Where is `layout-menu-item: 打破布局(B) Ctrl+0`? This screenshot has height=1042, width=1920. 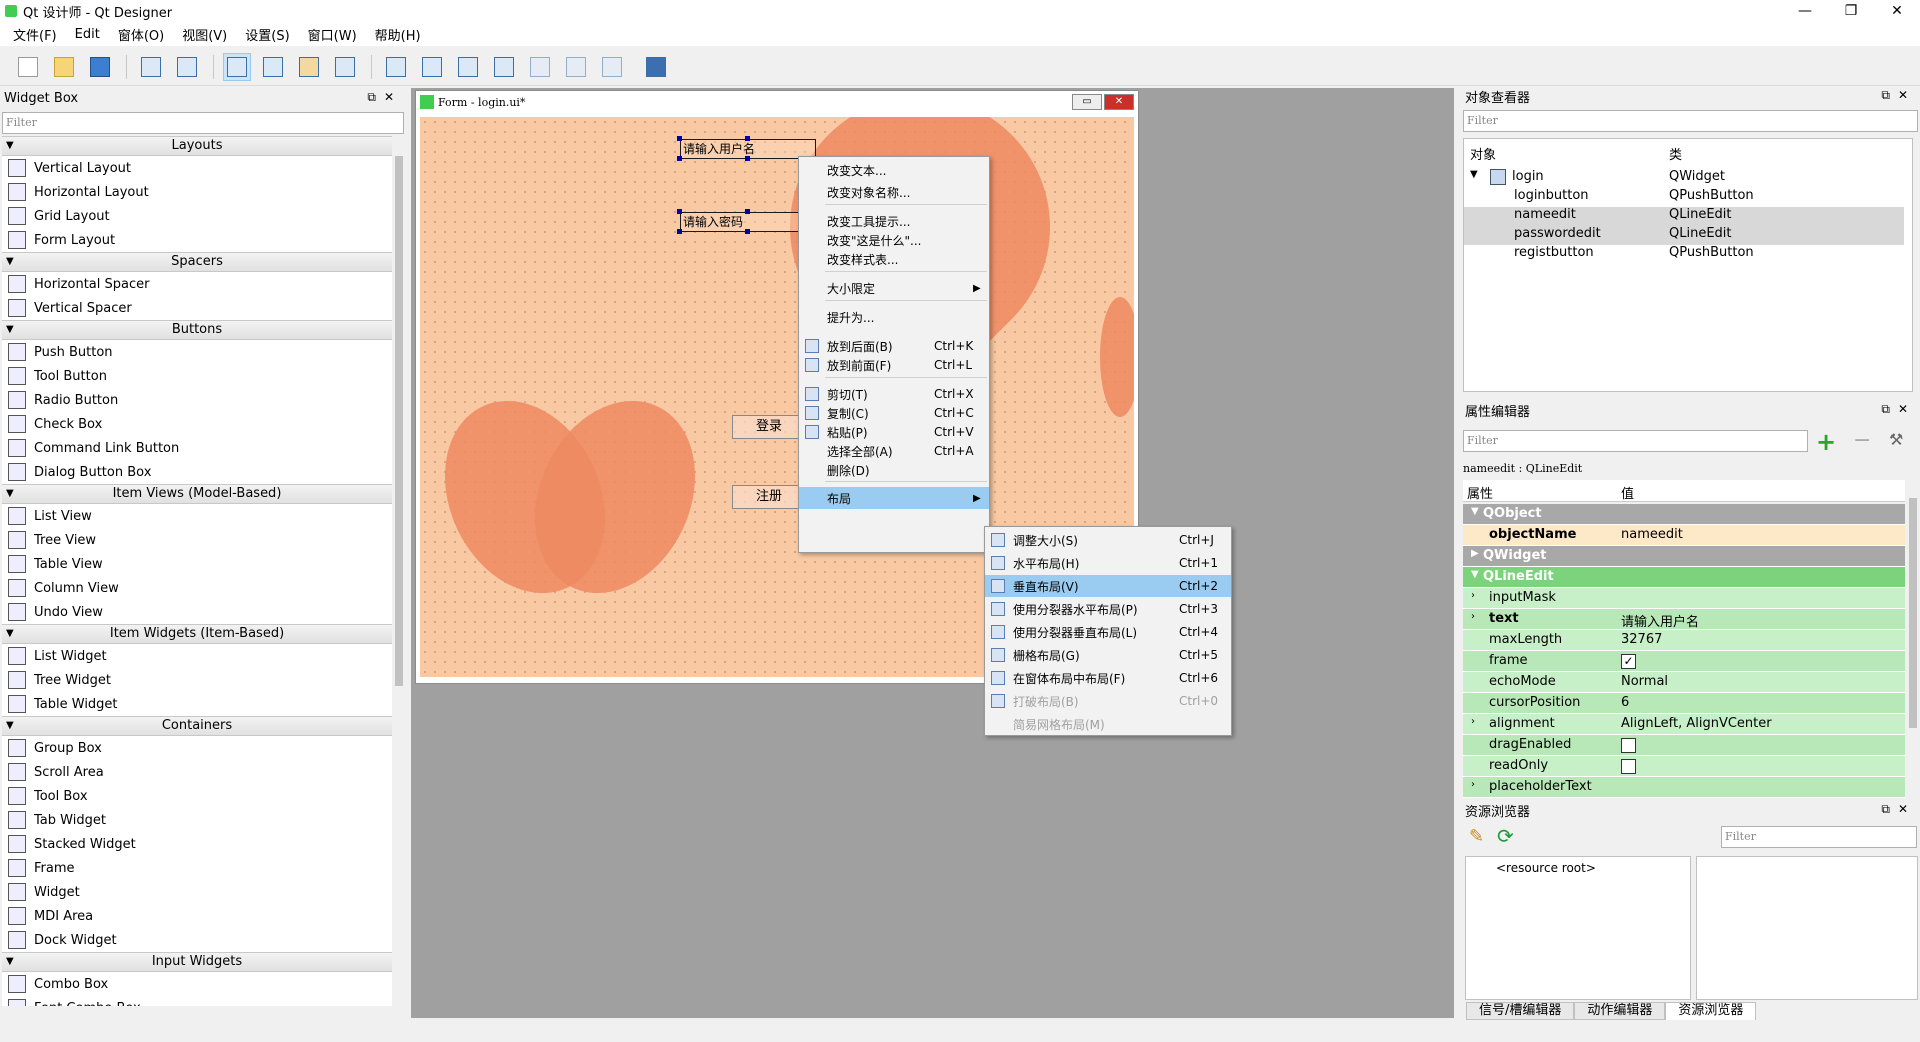 layout-menu-item: 打破布局(B) Ctrl+0 is located at coordinates (1108, 701).